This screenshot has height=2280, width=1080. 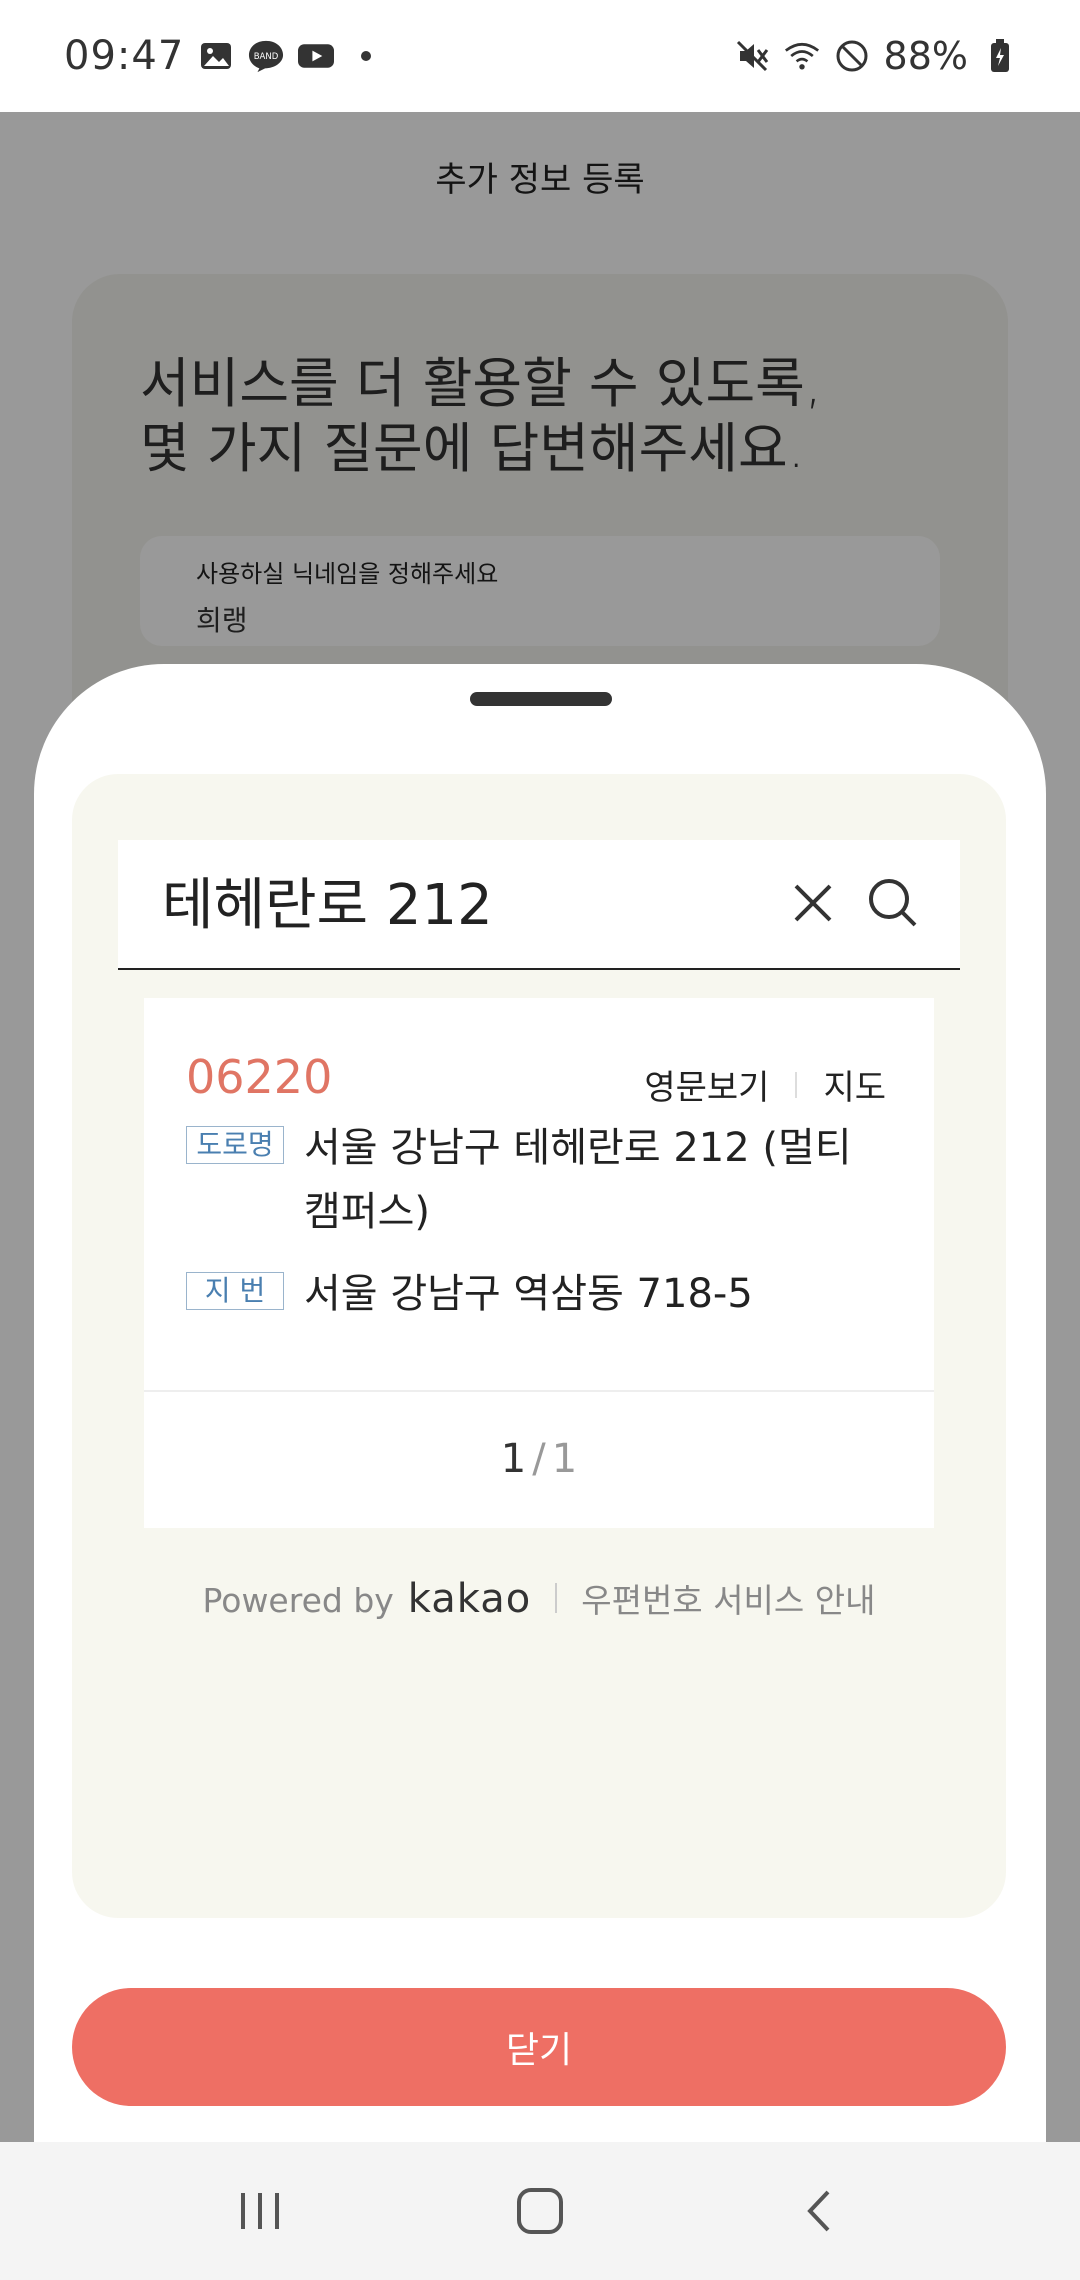 I want to click on jibun-address-tag: 지 번, so click(x=235, y=1291).